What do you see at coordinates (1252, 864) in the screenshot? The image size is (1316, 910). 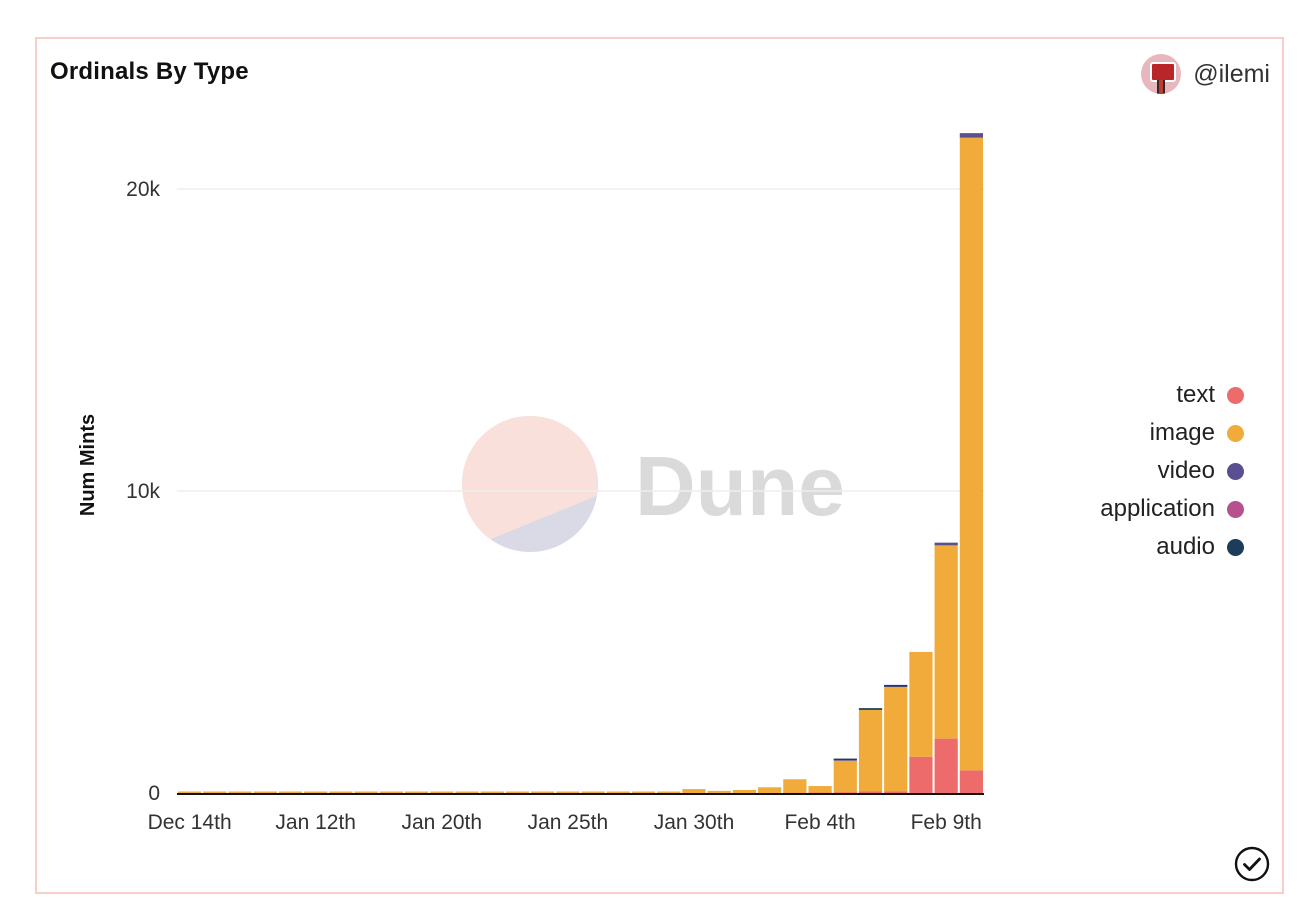 I see `check-circle-icon` at bounding box center [1252, 864].